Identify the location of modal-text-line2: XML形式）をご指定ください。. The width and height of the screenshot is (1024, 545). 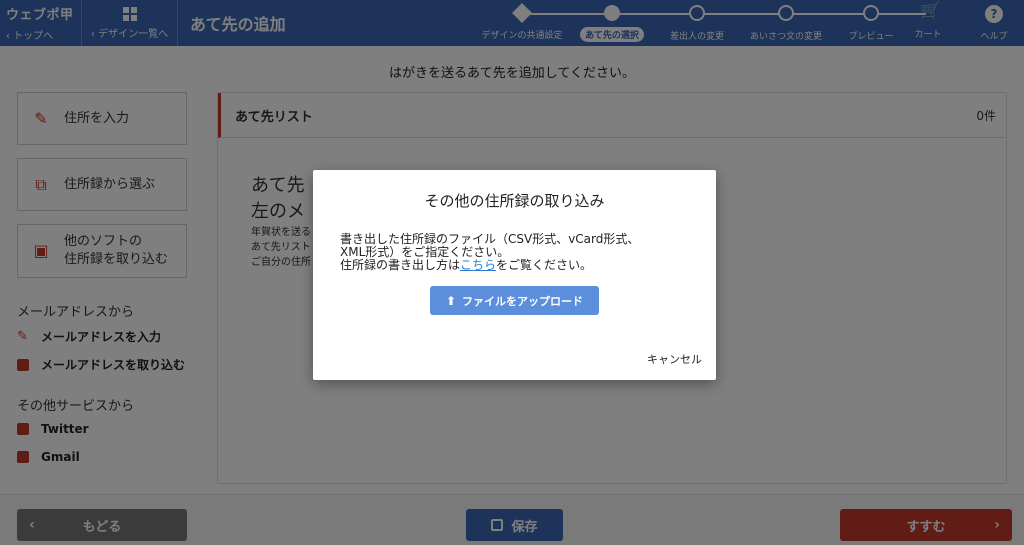
(425, 252).